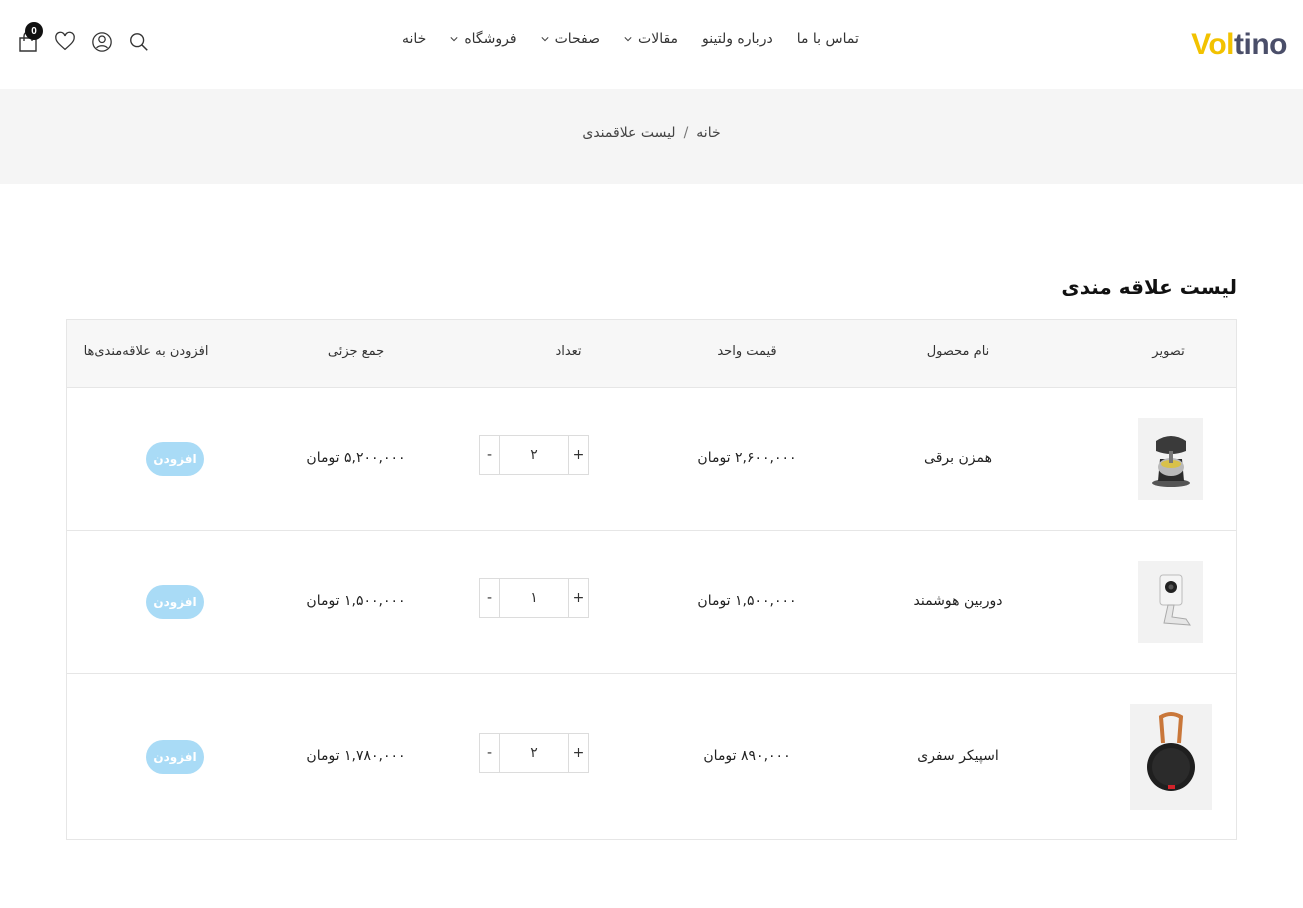 Image resolution: width=1303 pixels, height=908 pixels. What do you see at coordinates (747, 601) in the screenshot?
I see `unit-price: ۱,۵۰۰,۰۰۰ تومان` at bounding box center [747, 601].